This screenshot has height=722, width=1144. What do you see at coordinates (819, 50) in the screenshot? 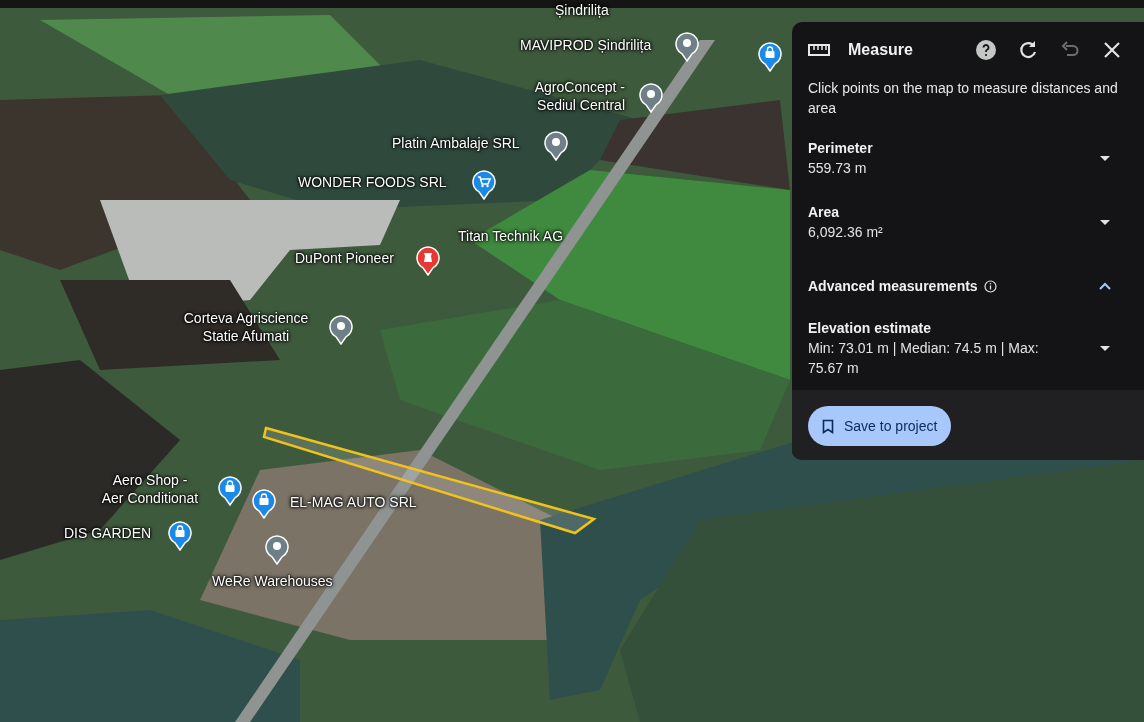
I see `ruler-icon` at bounding box center [819, 50].